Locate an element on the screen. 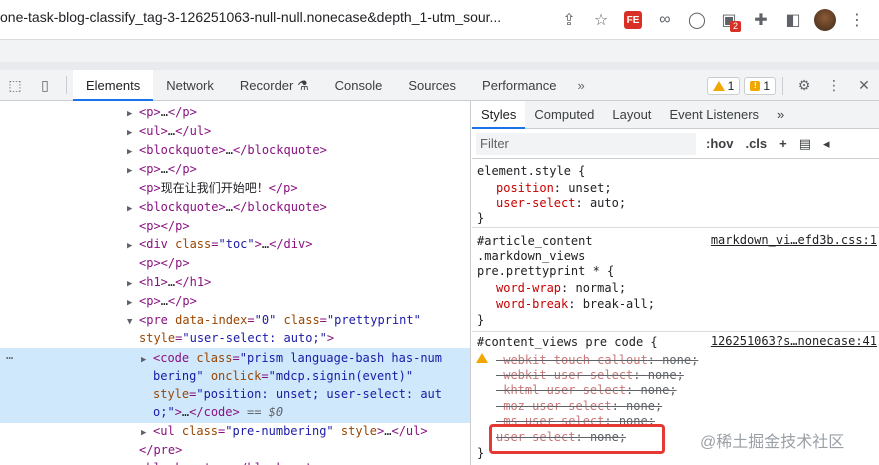  tab-elements: Elements is located at coordinates (113, 85).